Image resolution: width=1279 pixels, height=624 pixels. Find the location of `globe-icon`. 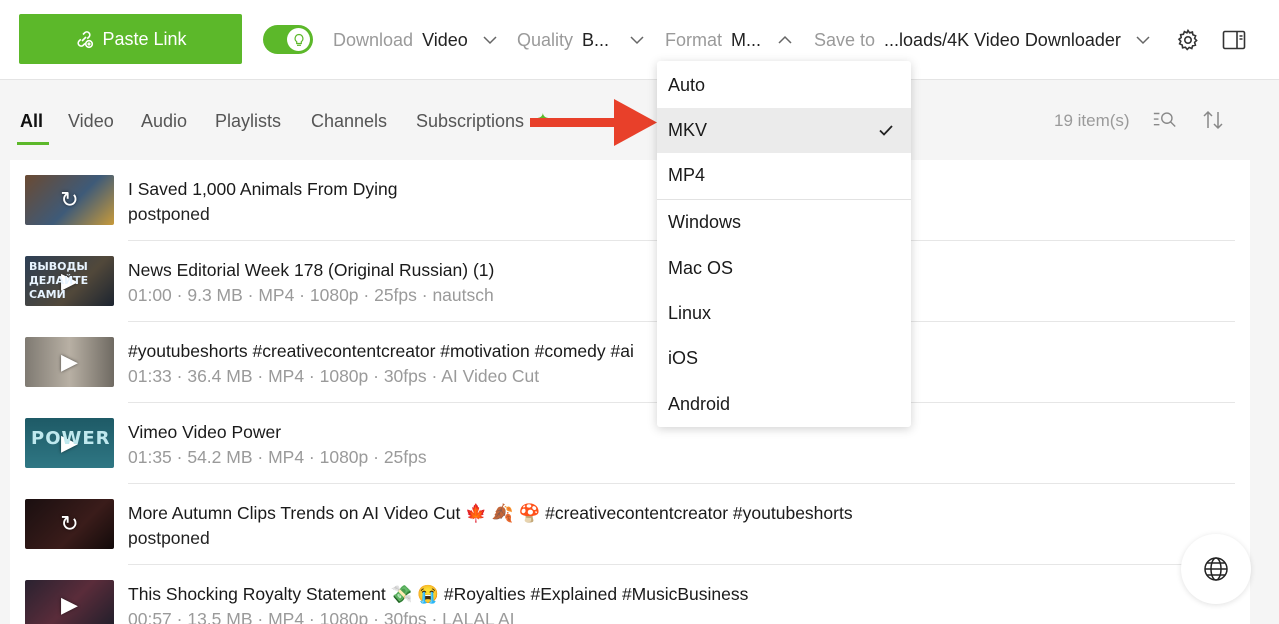

globe-icon is located at coordinates (1216, 569).